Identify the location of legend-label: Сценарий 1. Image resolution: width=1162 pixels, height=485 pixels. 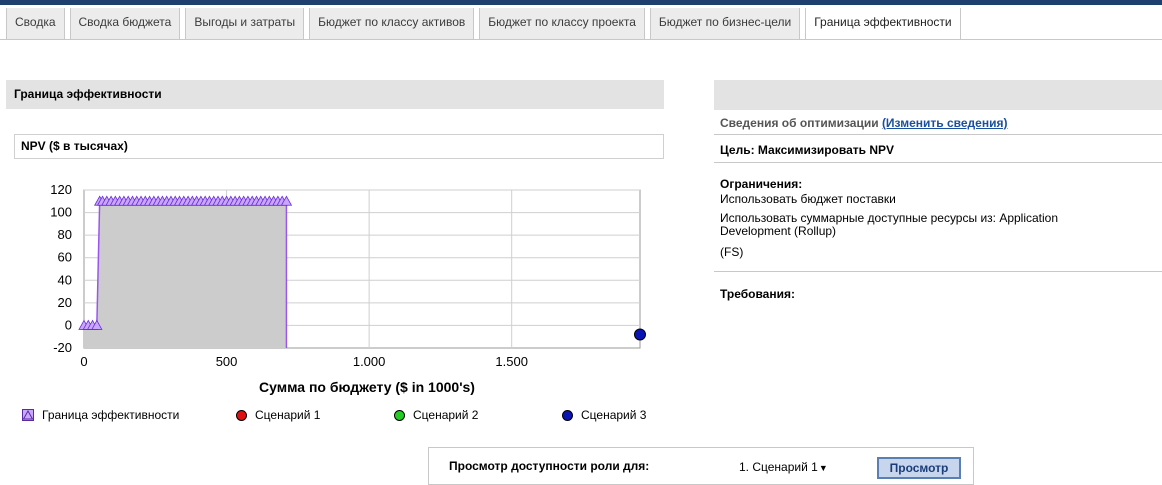
(288, 415).